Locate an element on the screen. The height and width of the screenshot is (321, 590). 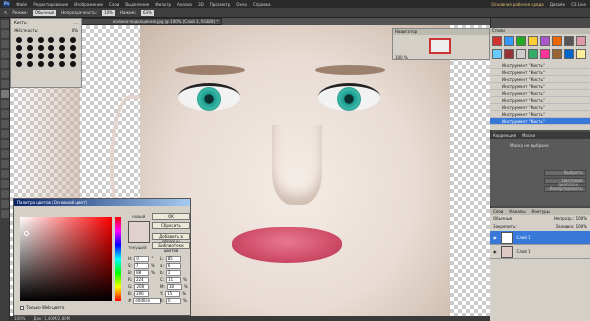
color-field is located at coordinates (66, 259).